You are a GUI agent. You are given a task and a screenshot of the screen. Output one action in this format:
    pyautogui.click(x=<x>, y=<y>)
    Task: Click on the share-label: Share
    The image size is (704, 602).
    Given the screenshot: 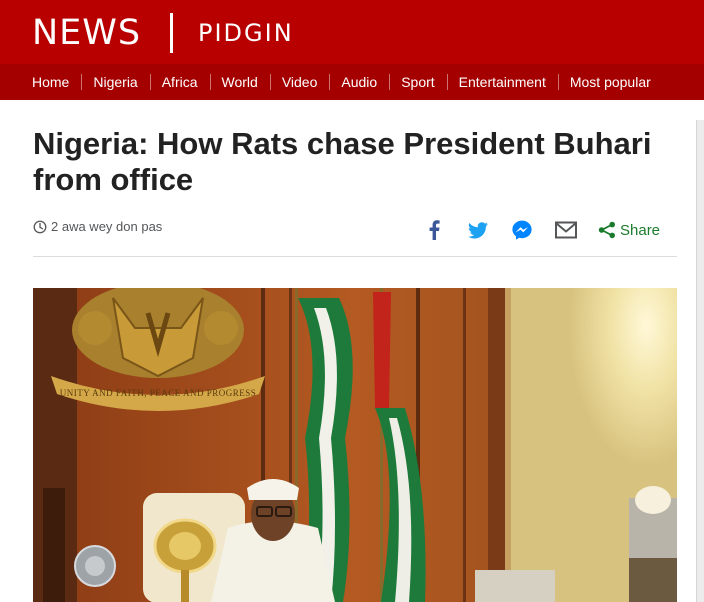 What is the action you would take?
    pyautogui.click(x=640, y=230)
    